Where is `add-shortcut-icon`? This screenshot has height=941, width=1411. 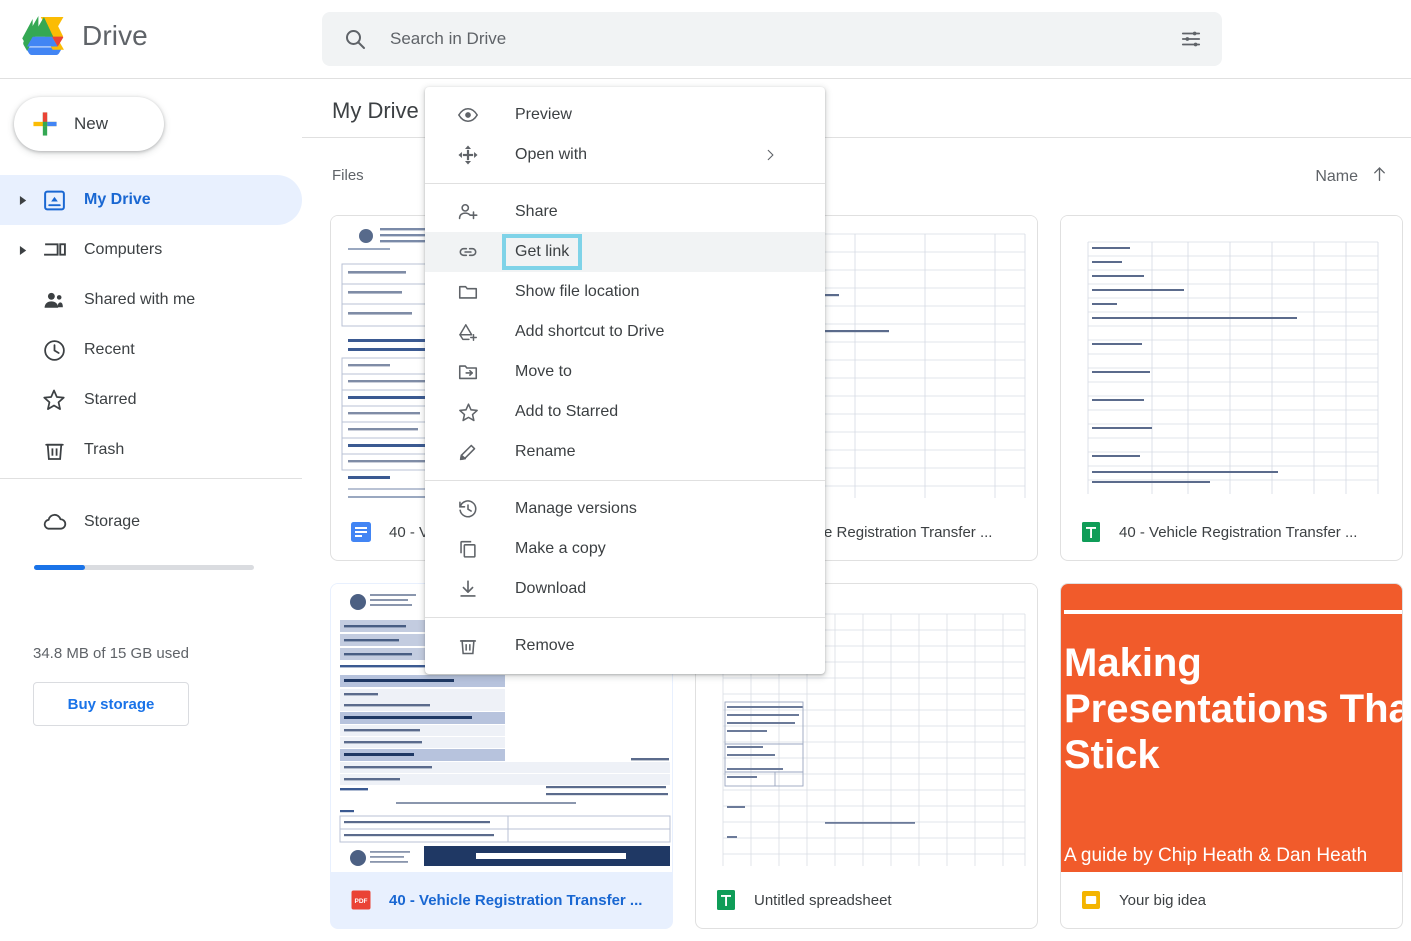 add-shortcut-icon is located at coordinates (468, 332).